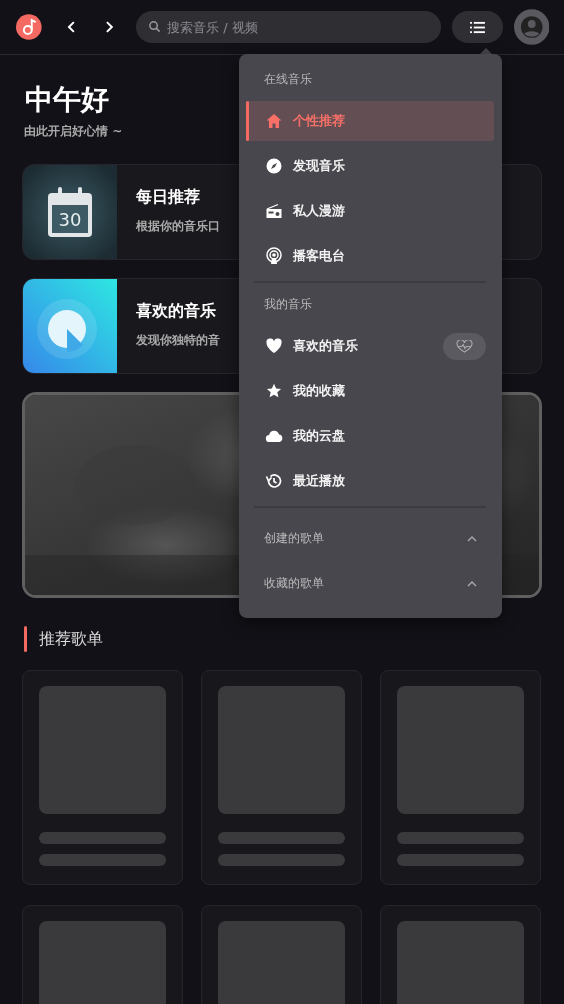 The image size is (564, 1004). What do you see at coordinates (70, 219) in the screenshot?
I see `calendar-date: 30` at bounding box center [70, 219].